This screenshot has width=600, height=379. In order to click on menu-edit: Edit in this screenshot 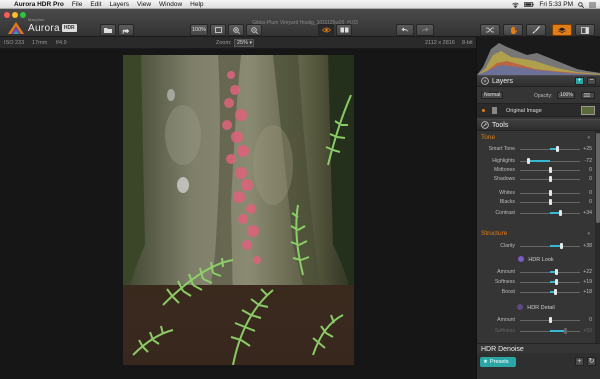, I will do `click(95, 4)`.